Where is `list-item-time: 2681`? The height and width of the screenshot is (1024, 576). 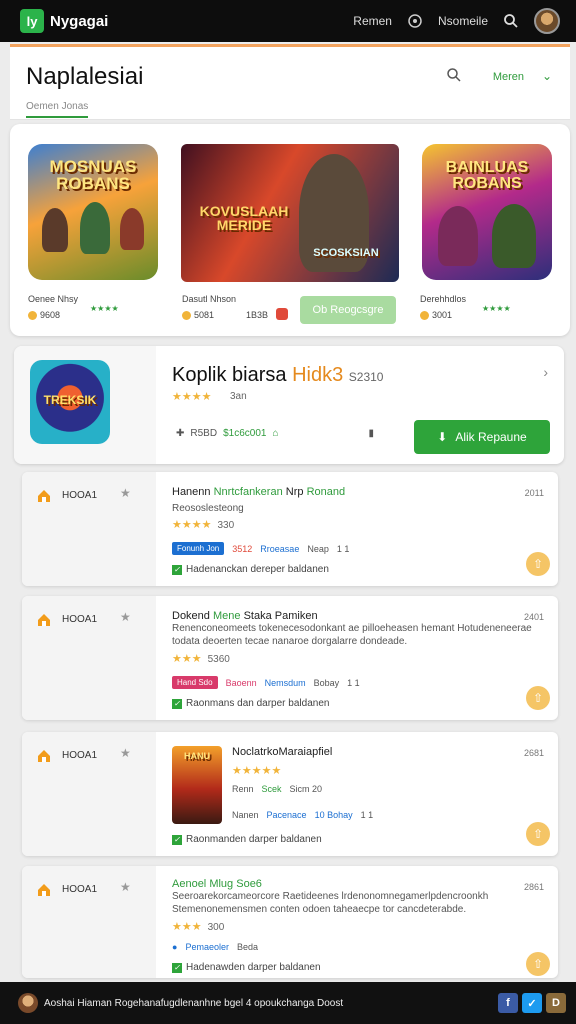 list-item-time: 2681 is located at coordinates (533, 753).